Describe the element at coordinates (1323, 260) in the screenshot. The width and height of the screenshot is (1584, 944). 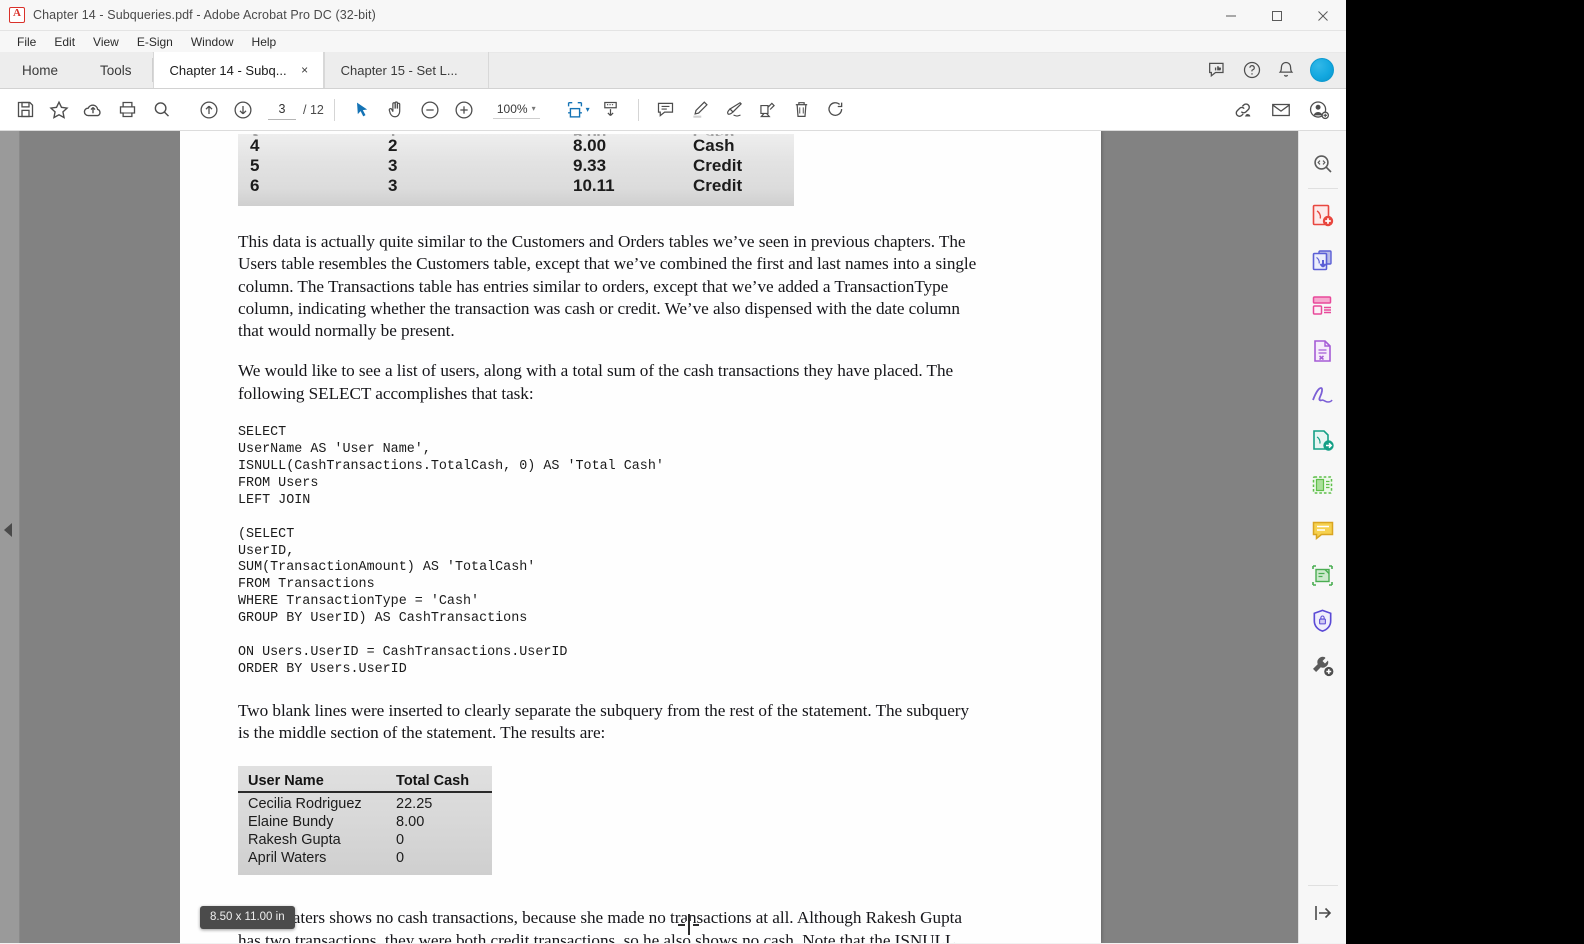
I see `export-pdf-icon` at that location.